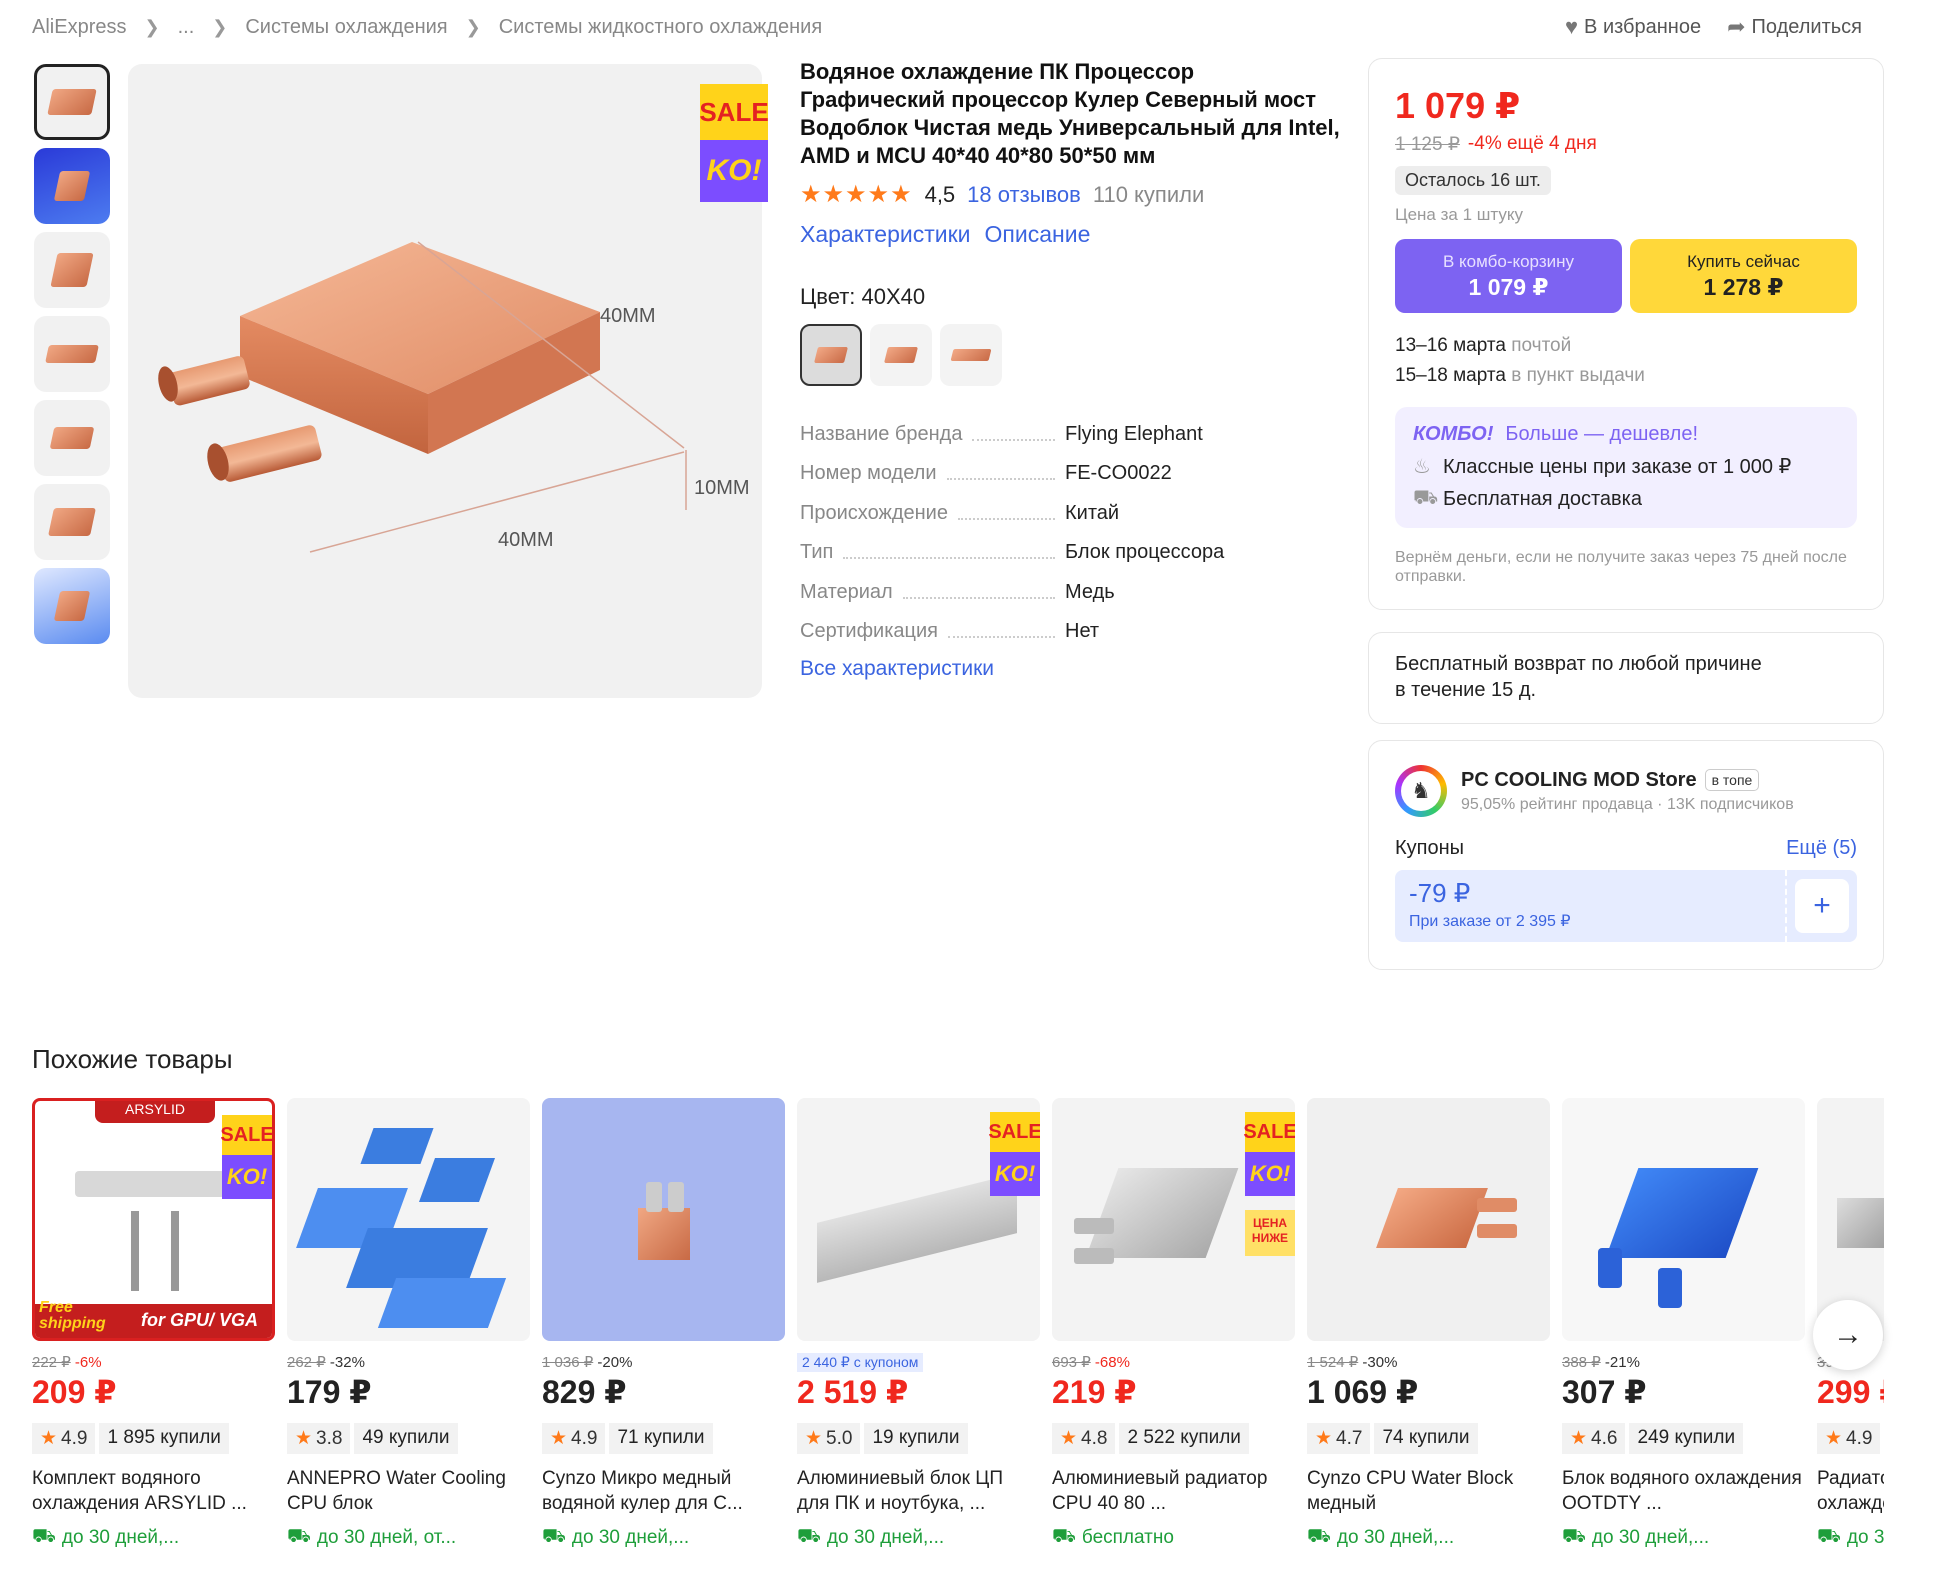 The width and height of the screenshot is (1950, 1588). What do you see at coordinates (1070, 545) in the screenshot?
I see `spec-row: Тип Блок процессора` at bounding box center [1070, 545].